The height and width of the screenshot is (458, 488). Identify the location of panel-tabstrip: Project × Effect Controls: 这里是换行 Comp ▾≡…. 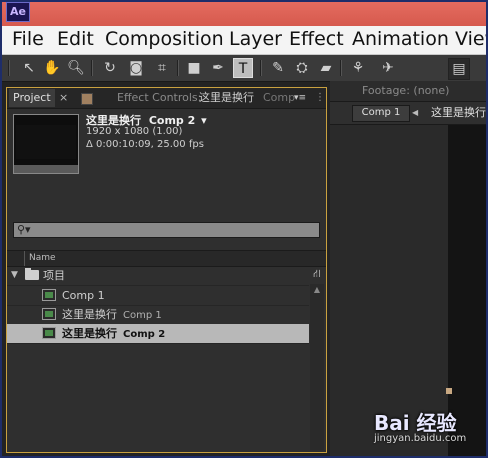
(166, 98).